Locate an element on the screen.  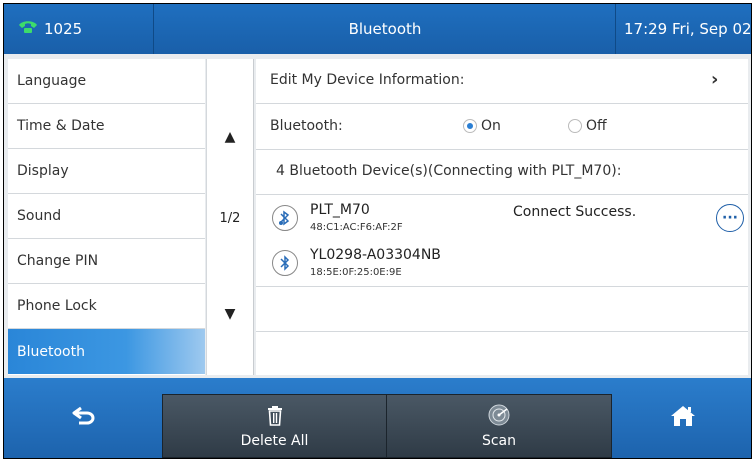
menu-pager: ▲ 1/2 ▼ is located at coordinates (230, 217).